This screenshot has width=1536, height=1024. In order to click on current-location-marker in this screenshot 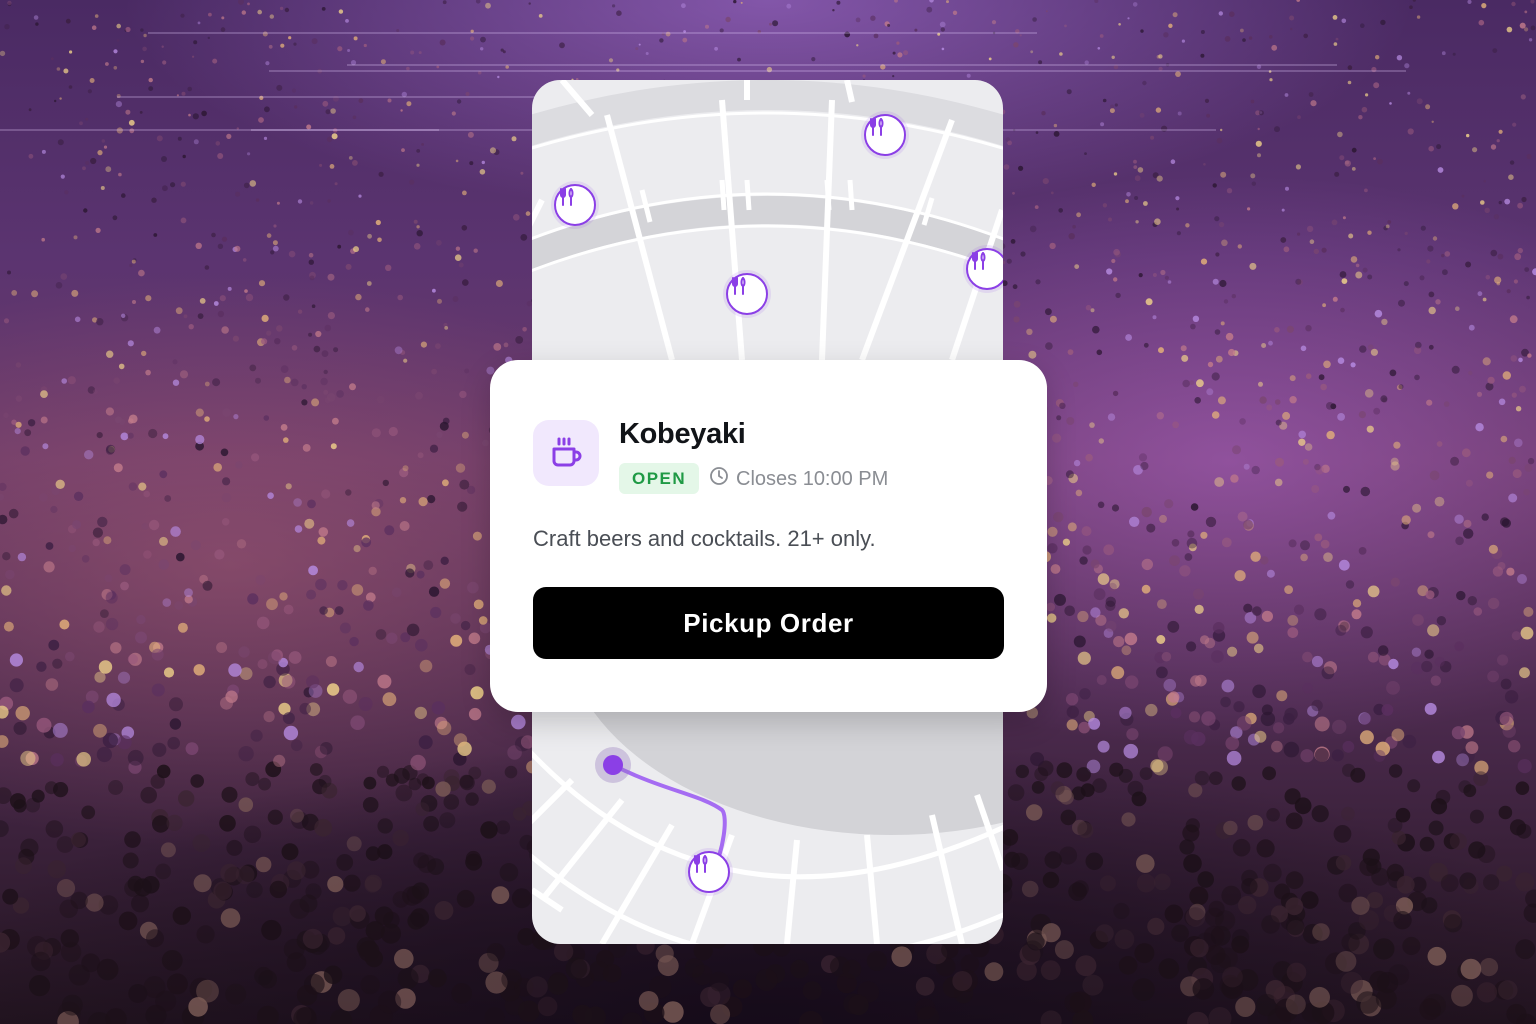, I will do `click(613, 765)`.